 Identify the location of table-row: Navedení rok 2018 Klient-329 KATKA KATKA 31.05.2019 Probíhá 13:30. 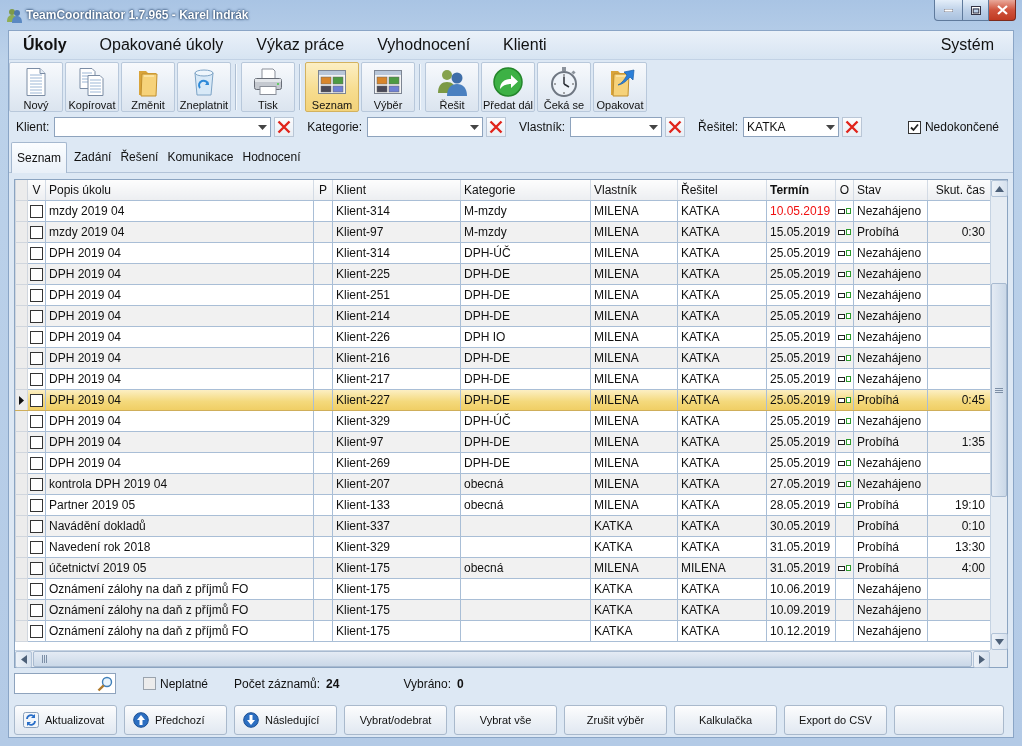
(502, 547).